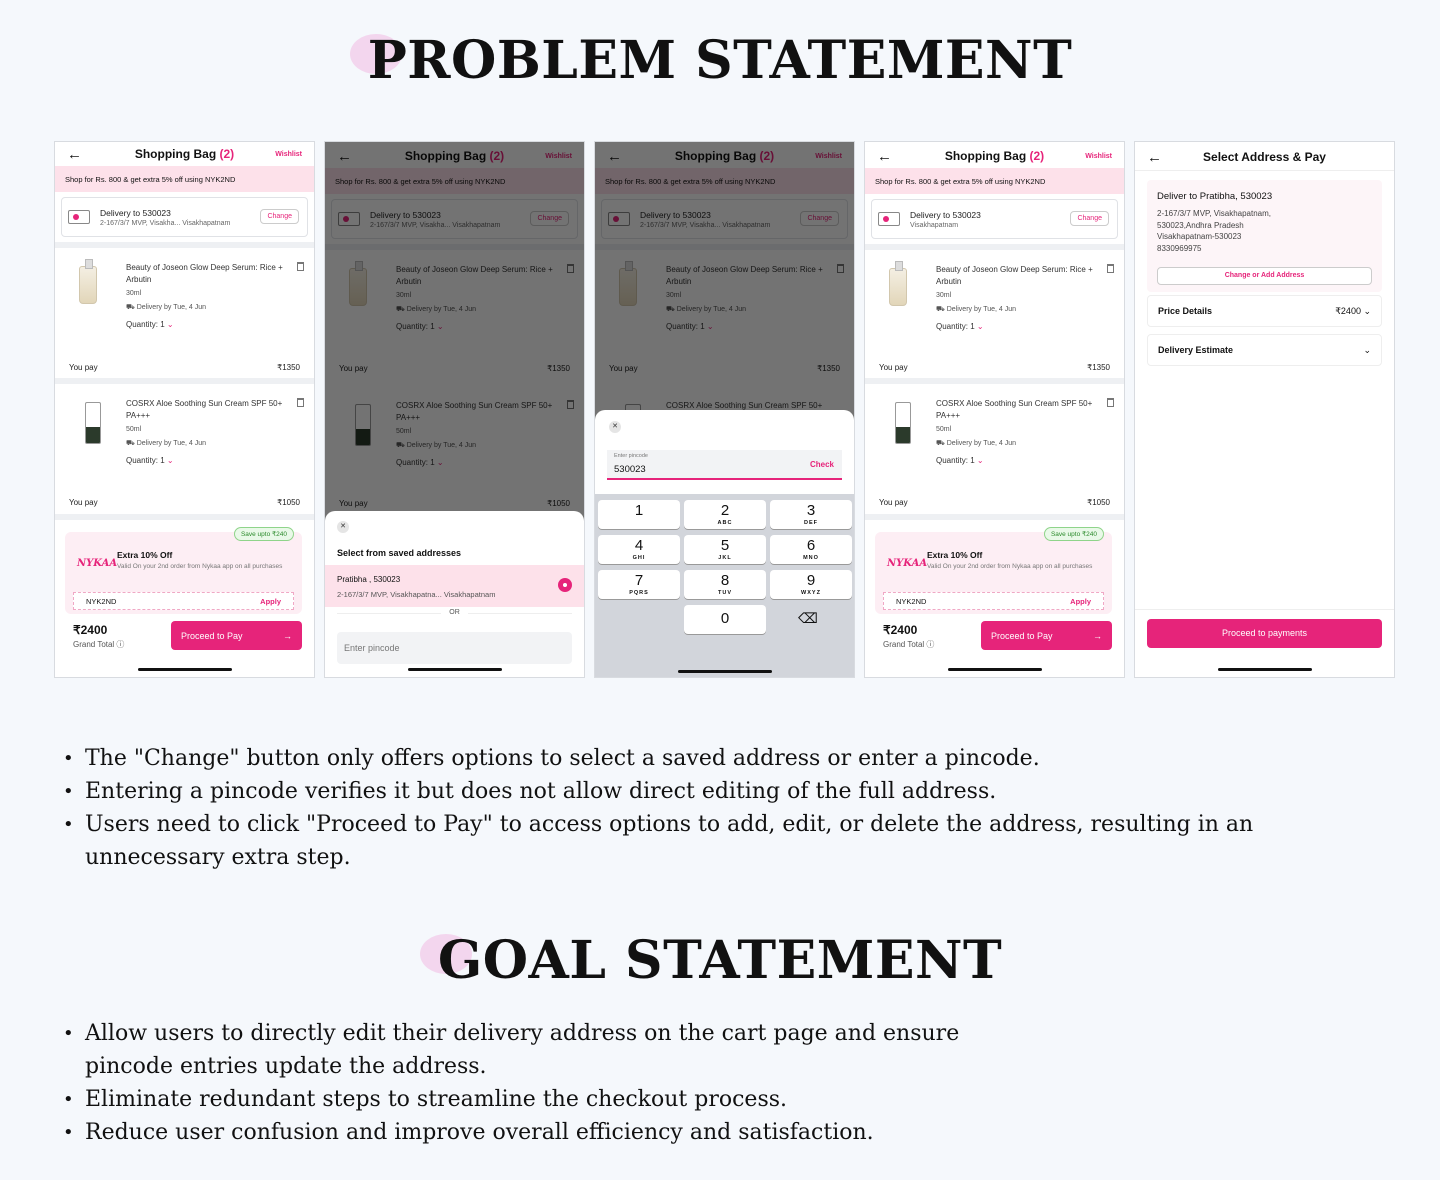 Image resolution: width=1440 pixels, height=1180 pixels. What do you see at coordinates (90, 630) in the screenshot?
I see `grand-total: ₹2400` at bounding box center [90, 630].